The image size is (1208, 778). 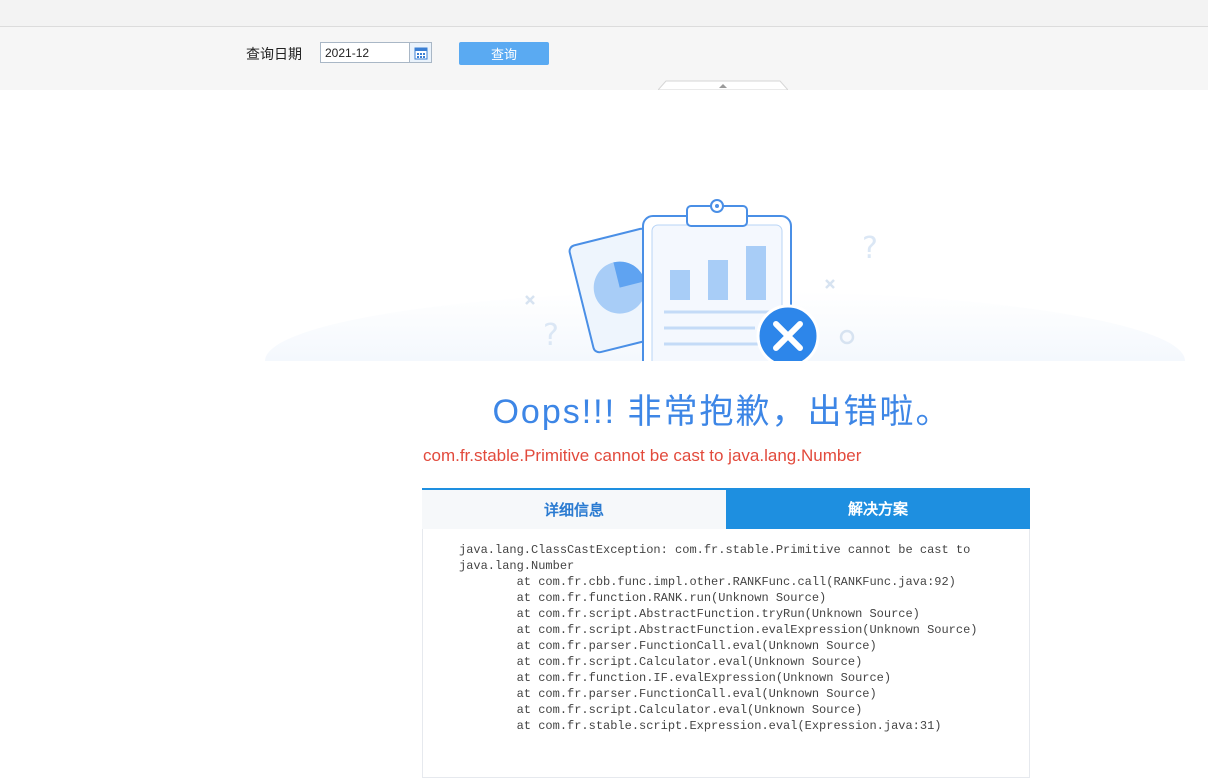 I want to click on error-title: Oops!!! 非常抱歉，出错啦。, so click(x=722, y=412).